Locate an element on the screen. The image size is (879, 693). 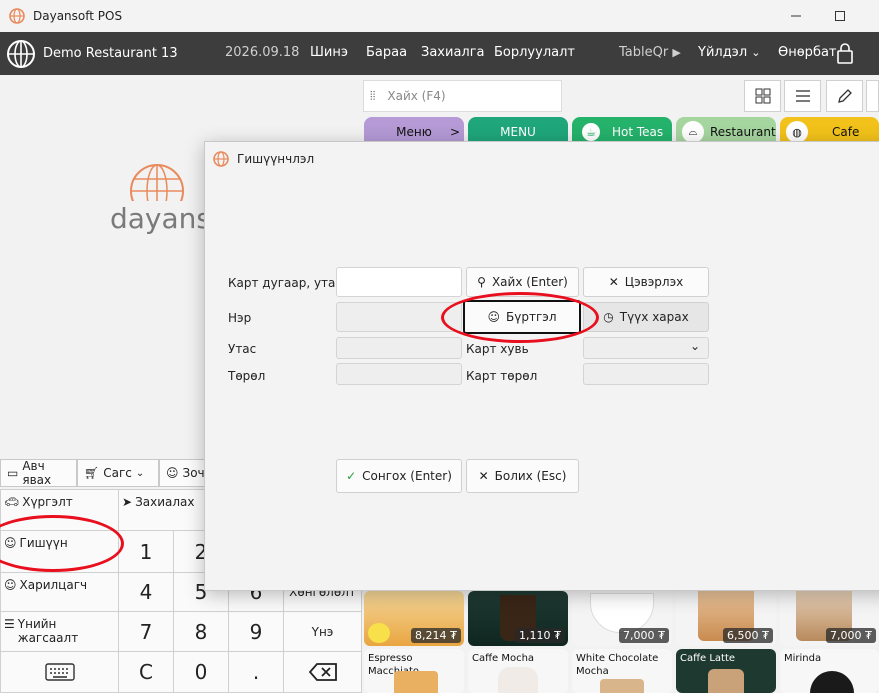
list-view-button is located at coordinates (802, 96).